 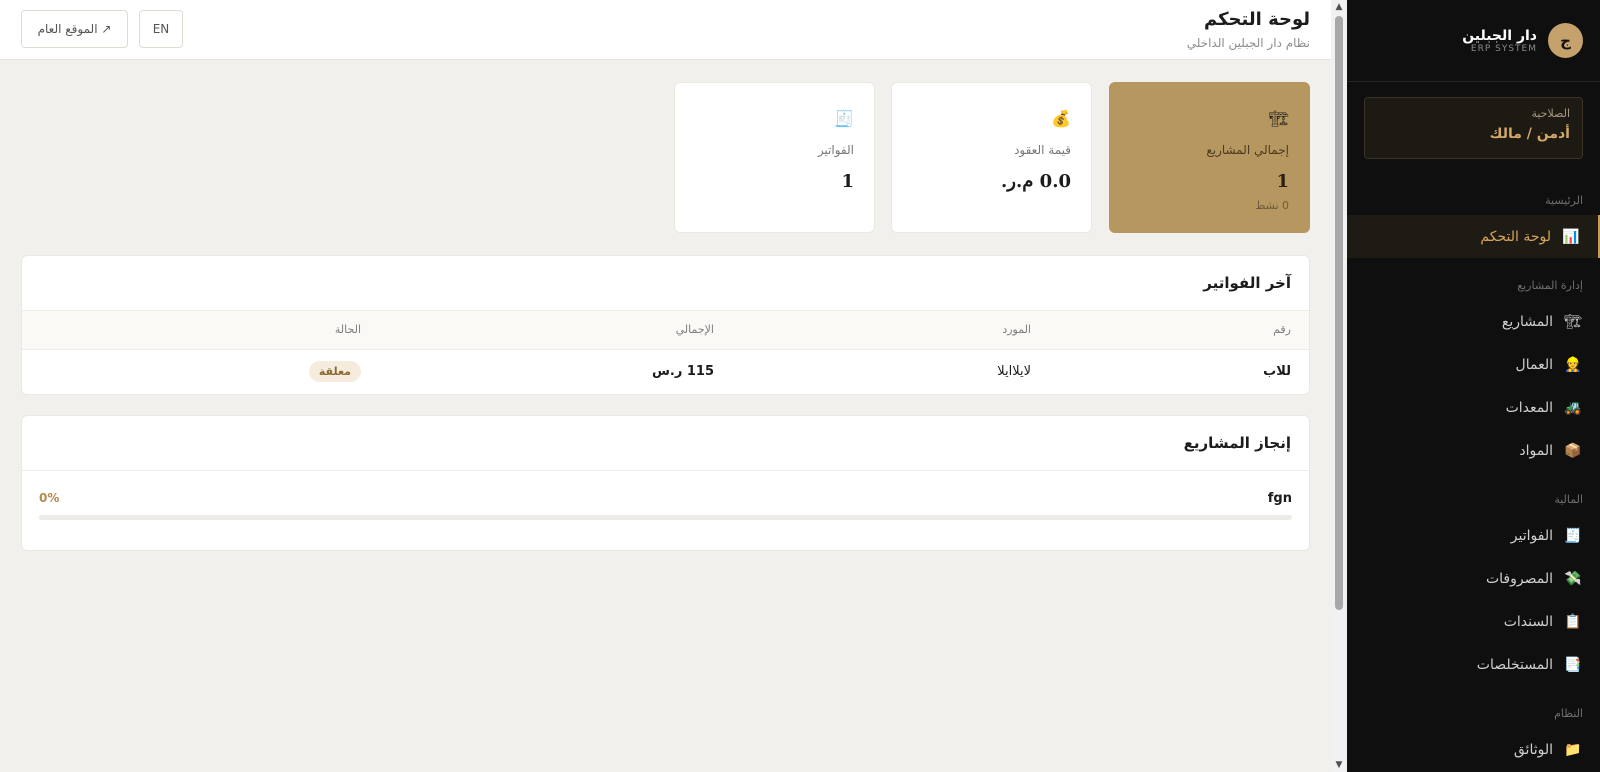 What do you see at coordinates (1339, 765) in the screenshot?
I see `scroll-down-arrow-icon: ▼` at bounding box center [1339, 765].